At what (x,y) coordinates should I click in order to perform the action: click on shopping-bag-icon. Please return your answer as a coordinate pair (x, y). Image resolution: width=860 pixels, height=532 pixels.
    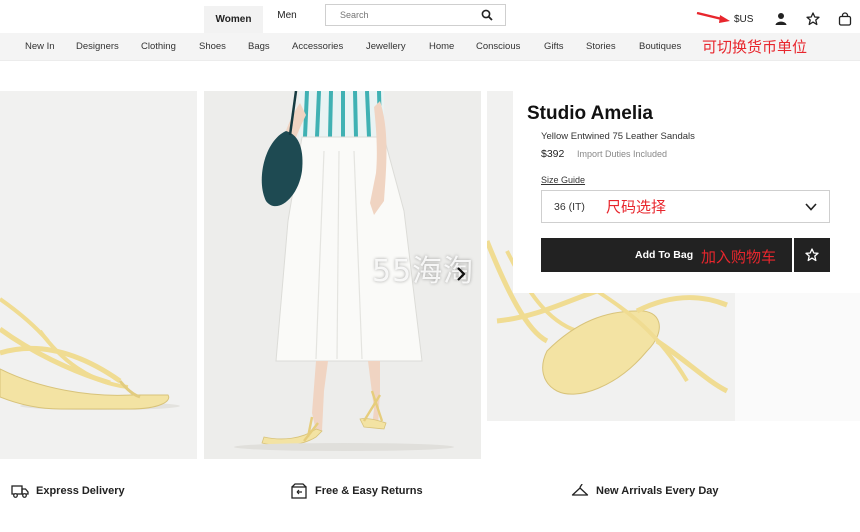
    Looking at the image, I should click on (845, 19).